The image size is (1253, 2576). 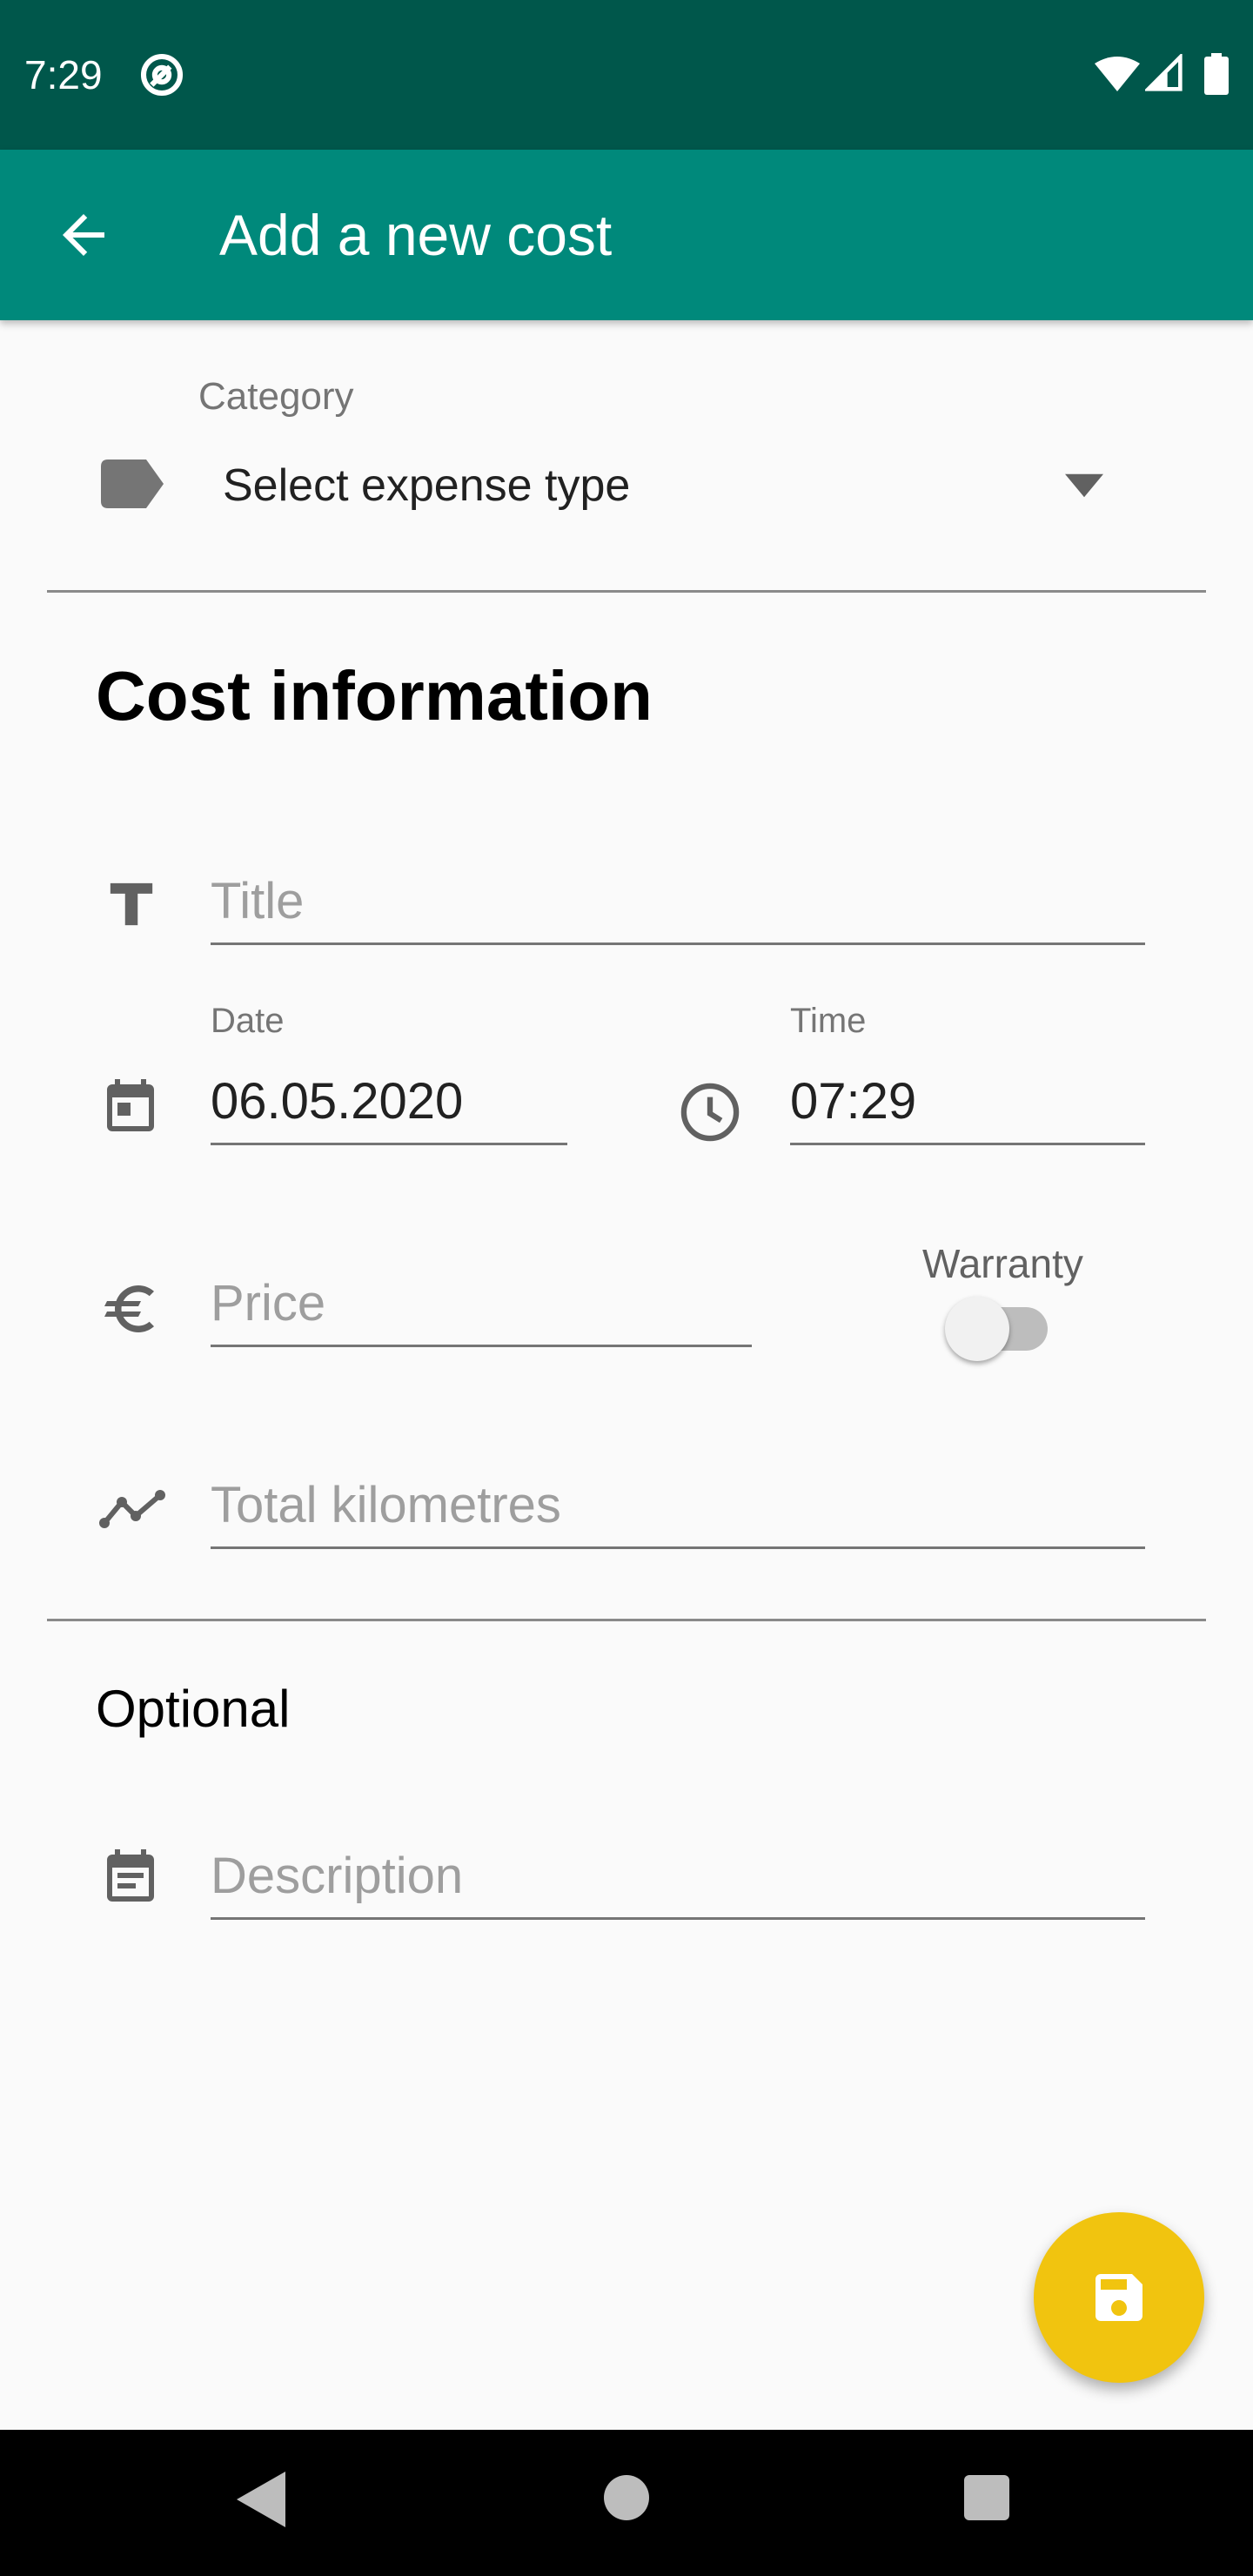 What do you see at coordinates (129, 1308) in the screenshot?
I see `euro-icon` at bounding box center [129, 1308].